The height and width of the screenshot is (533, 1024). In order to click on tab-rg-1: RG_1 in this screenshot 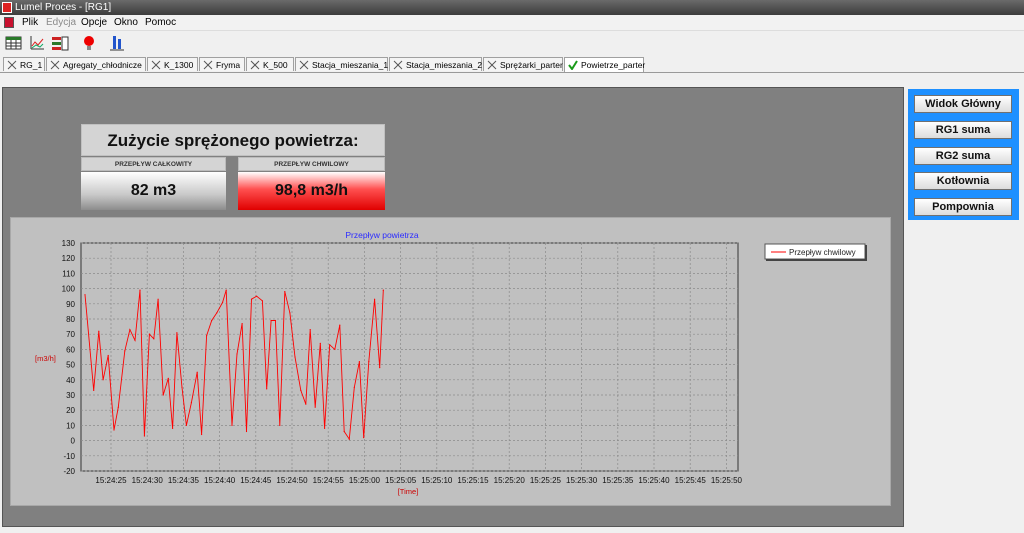, I will do `click(24, 64)`.